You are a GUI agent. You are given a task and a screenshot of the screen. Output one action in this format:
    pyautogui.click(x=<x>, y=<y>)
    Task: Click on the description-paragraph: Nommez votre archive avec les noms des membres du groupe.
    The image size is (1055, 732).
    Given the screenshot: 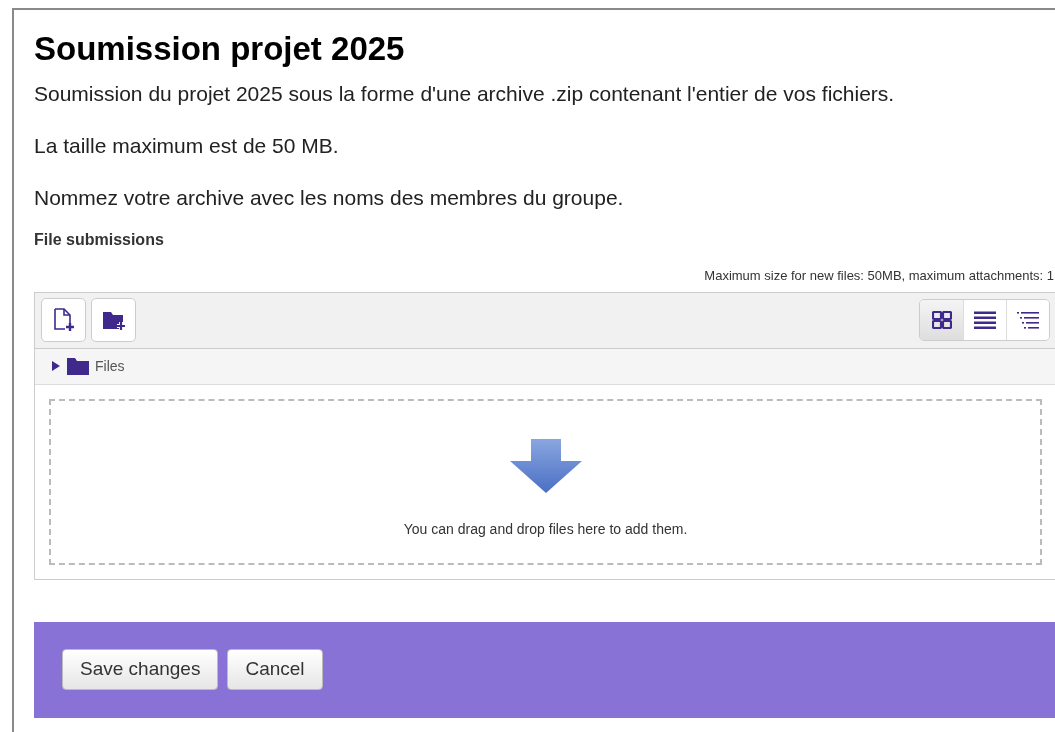 What is the action you would take?
    pyautogui.click(x=329, y=198)
    